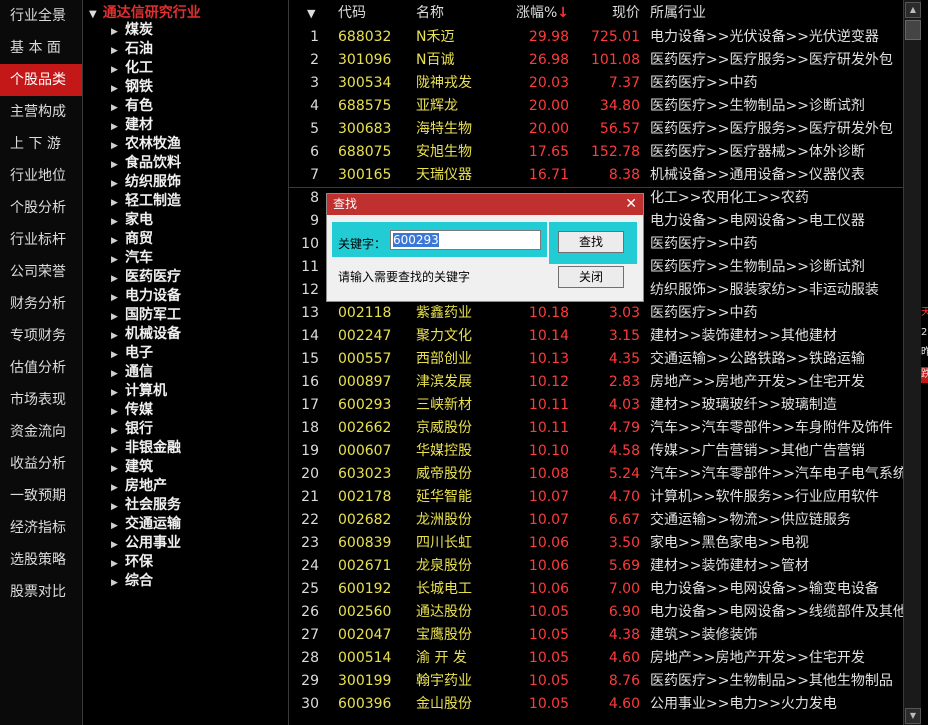 Image resolution: width=928 pixels, height=725 pixels. What do you see at coordinates (310, 543) in the screenshot?
I see `cell-seq: 23` at bounding box center [310, 543].